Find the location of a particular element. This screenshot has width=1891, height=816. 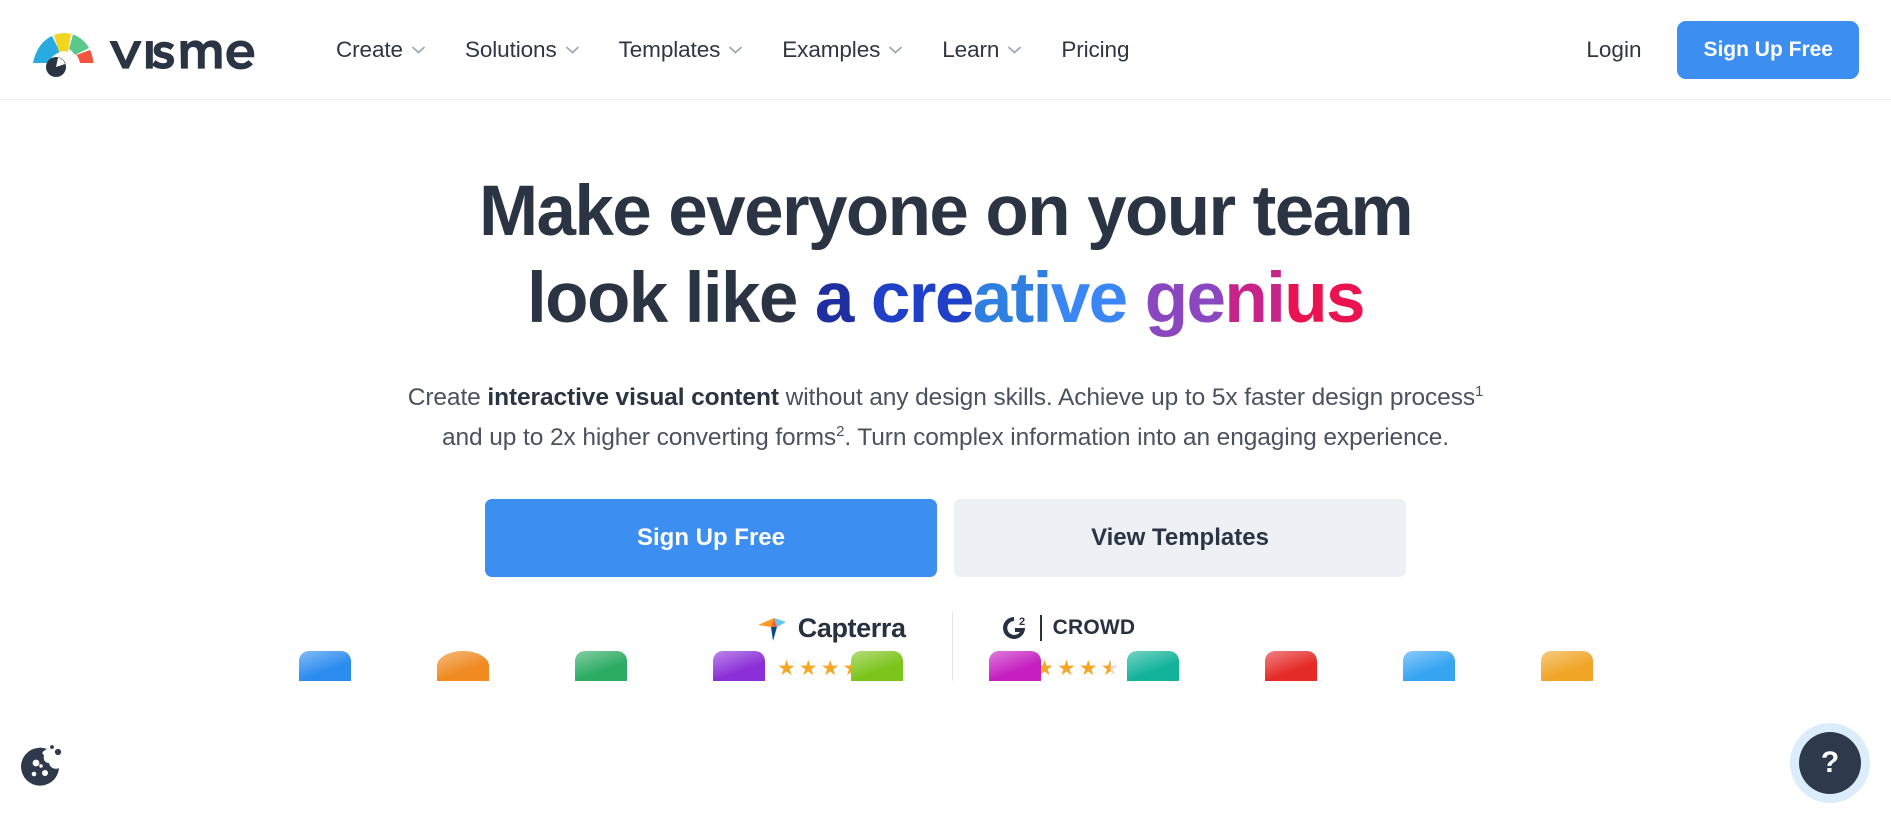

g2-logo-group: 2 CROWD is located at coordinates (1067, 628).